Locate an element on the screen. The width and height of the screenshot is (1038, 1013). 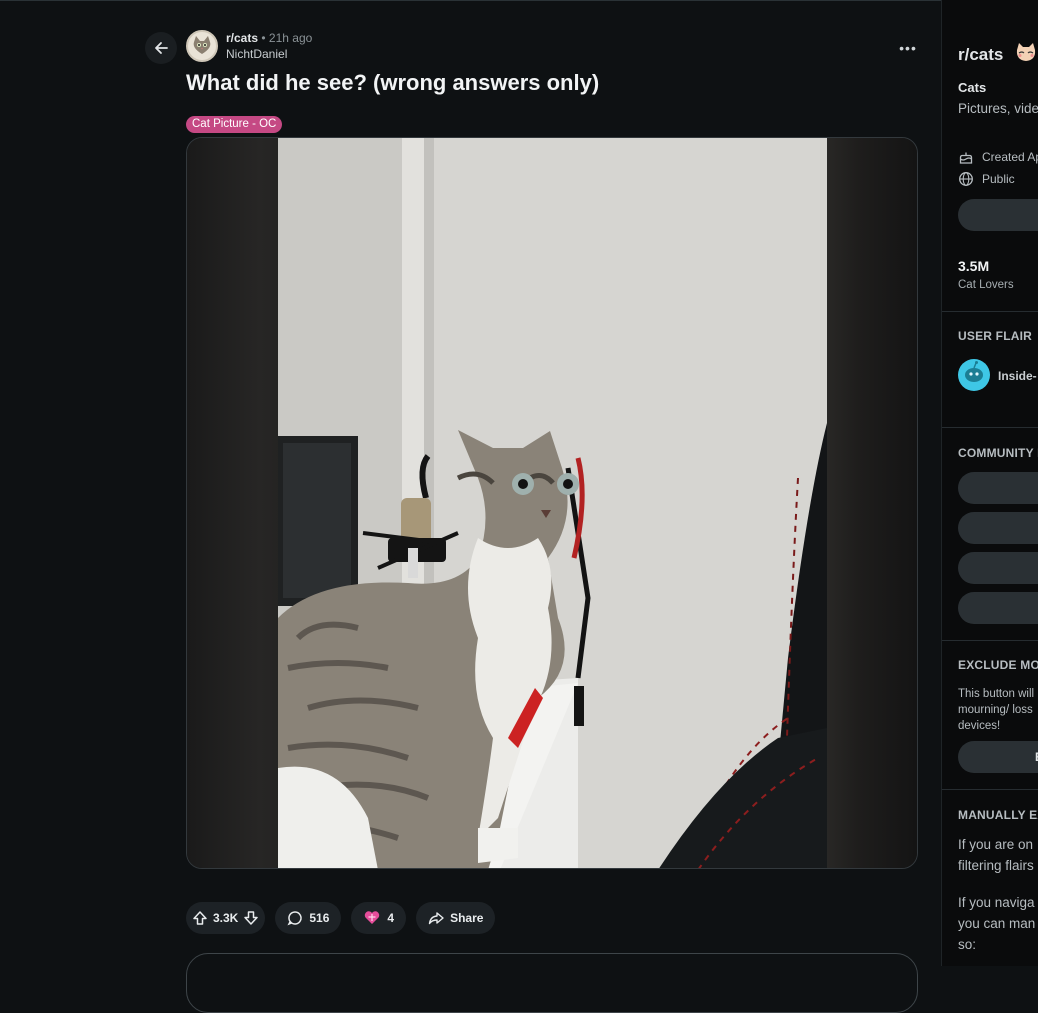
upvote-icon is located at coordinates (200, 918).